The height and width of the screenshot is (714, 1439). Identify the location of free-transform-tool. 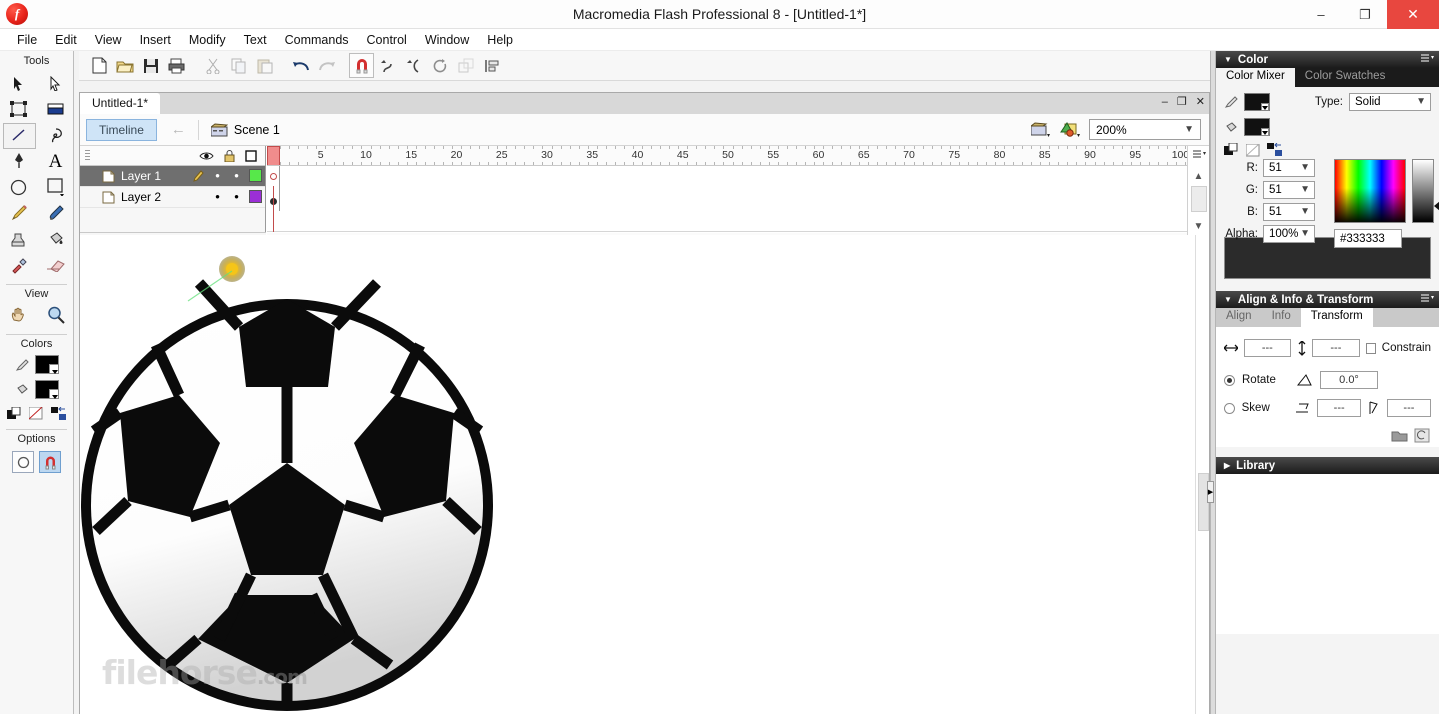
(18, 109).